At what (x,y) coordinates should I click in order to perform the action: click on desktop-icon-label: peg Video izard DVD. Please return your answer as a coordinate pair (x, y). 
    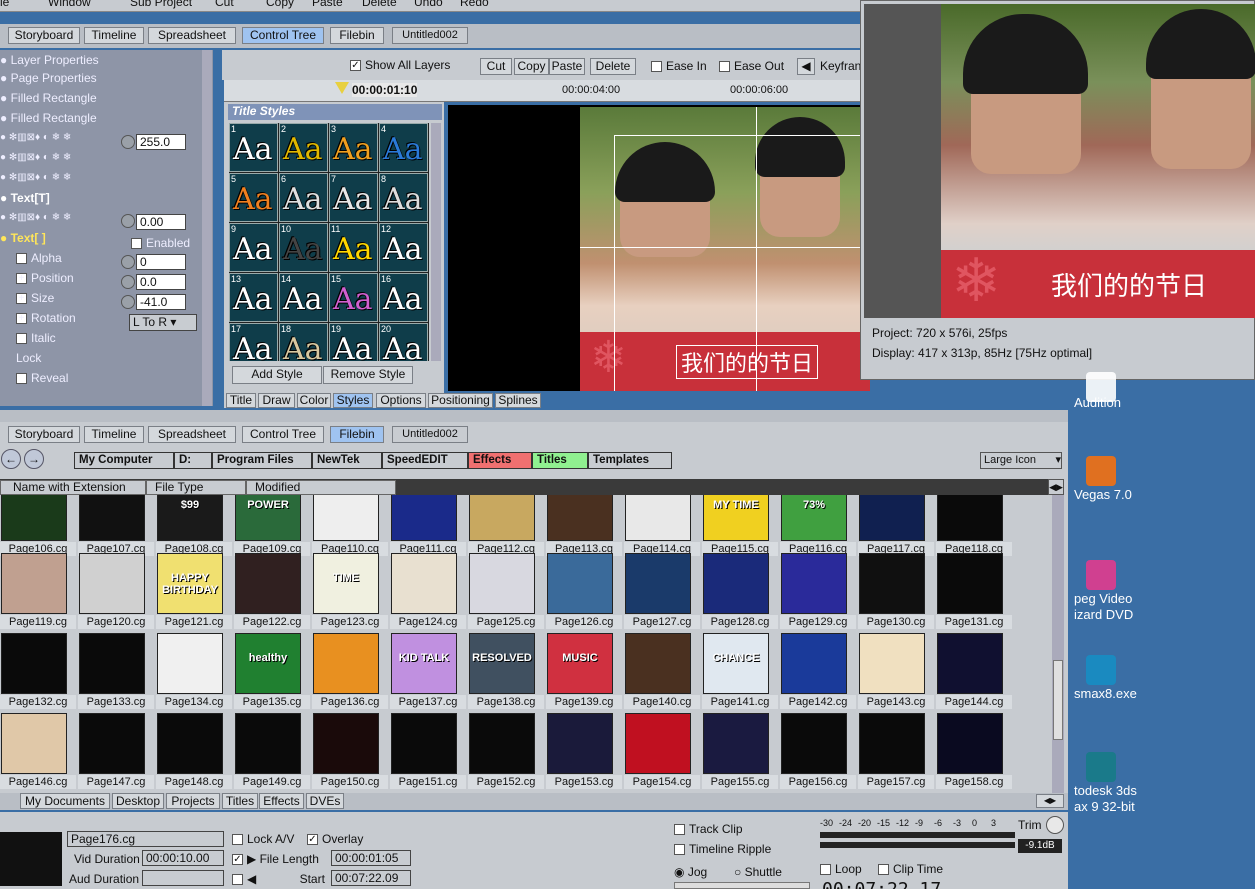
    Looking at the image, I should click on (1103, 607).